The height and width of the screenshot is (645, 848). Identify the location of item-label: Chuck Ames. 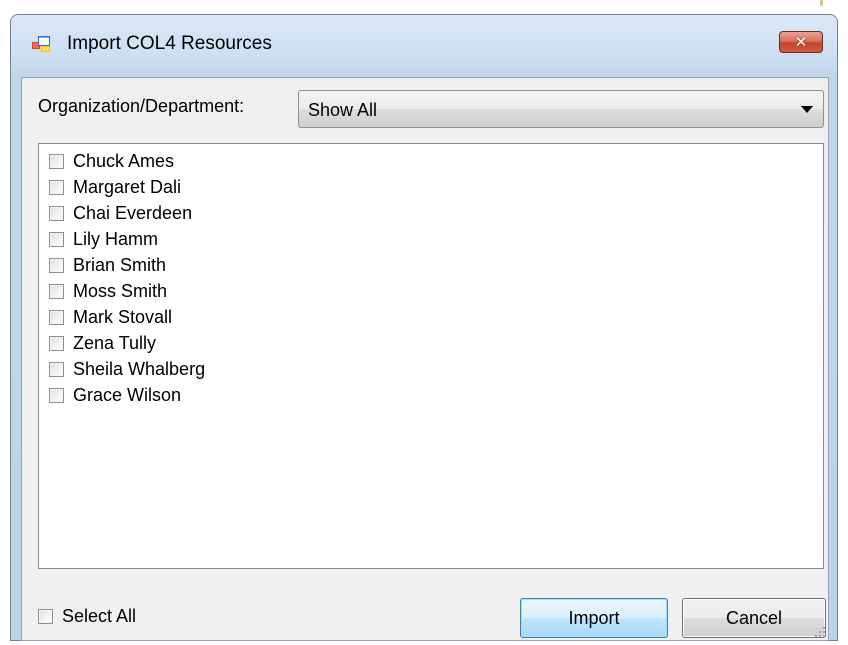
(124, 160).